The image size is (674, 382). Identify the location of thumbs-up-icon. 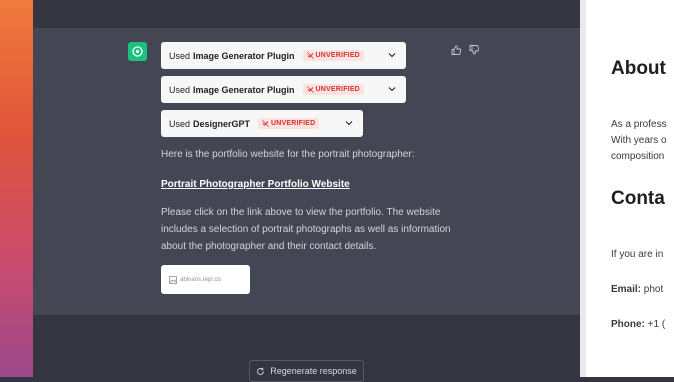
(456, 48).